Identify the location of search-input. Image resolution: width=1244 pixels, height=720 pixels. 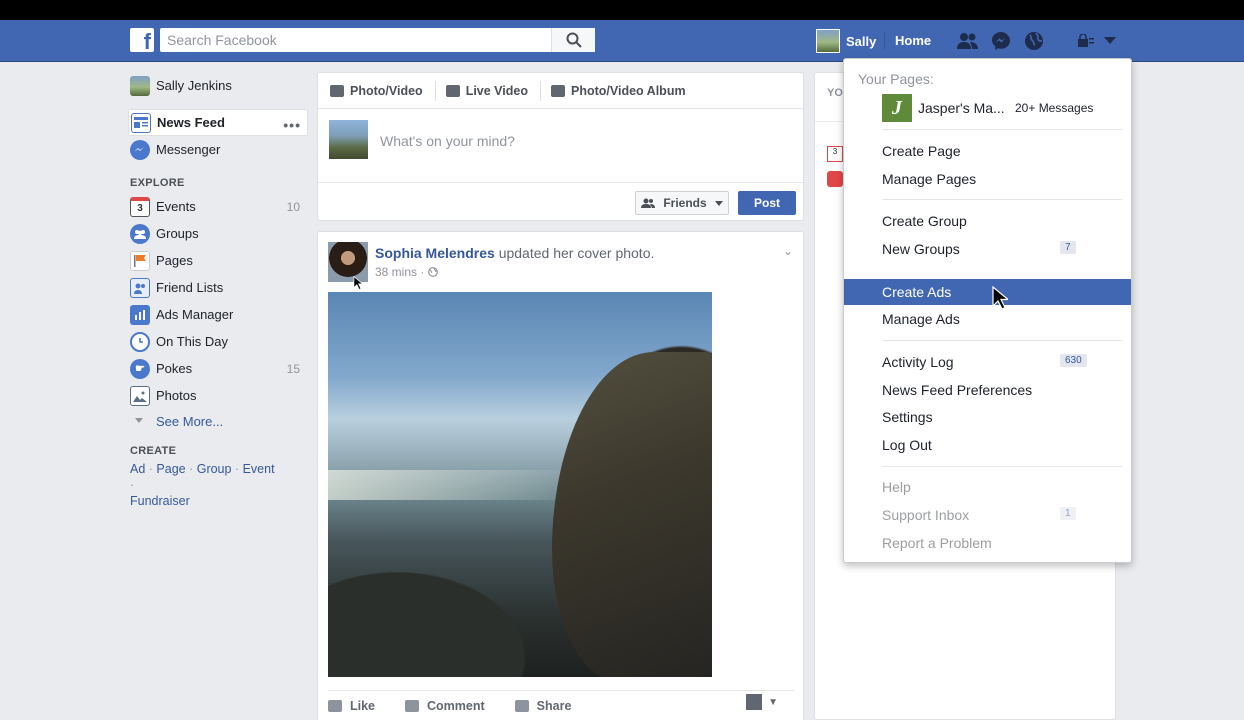
(355, 40).